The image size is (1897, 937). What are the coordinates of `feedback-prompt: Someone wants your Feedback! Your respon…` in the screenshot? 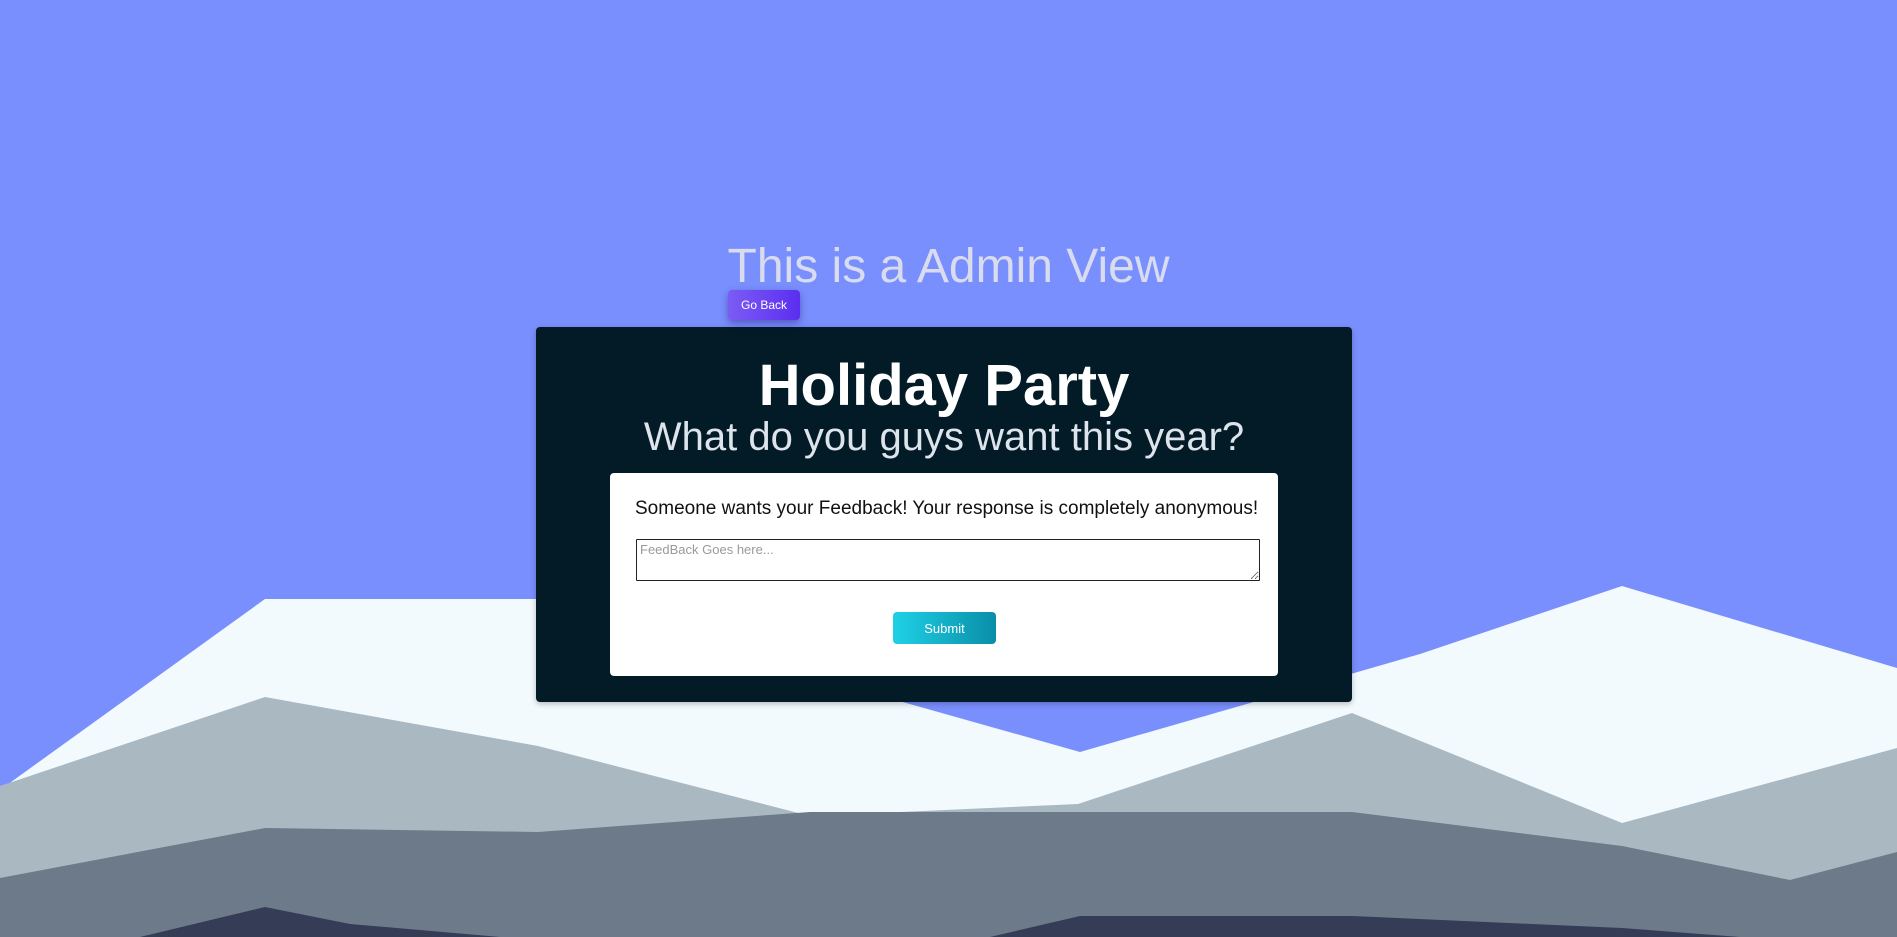 It's located at (947, 508).